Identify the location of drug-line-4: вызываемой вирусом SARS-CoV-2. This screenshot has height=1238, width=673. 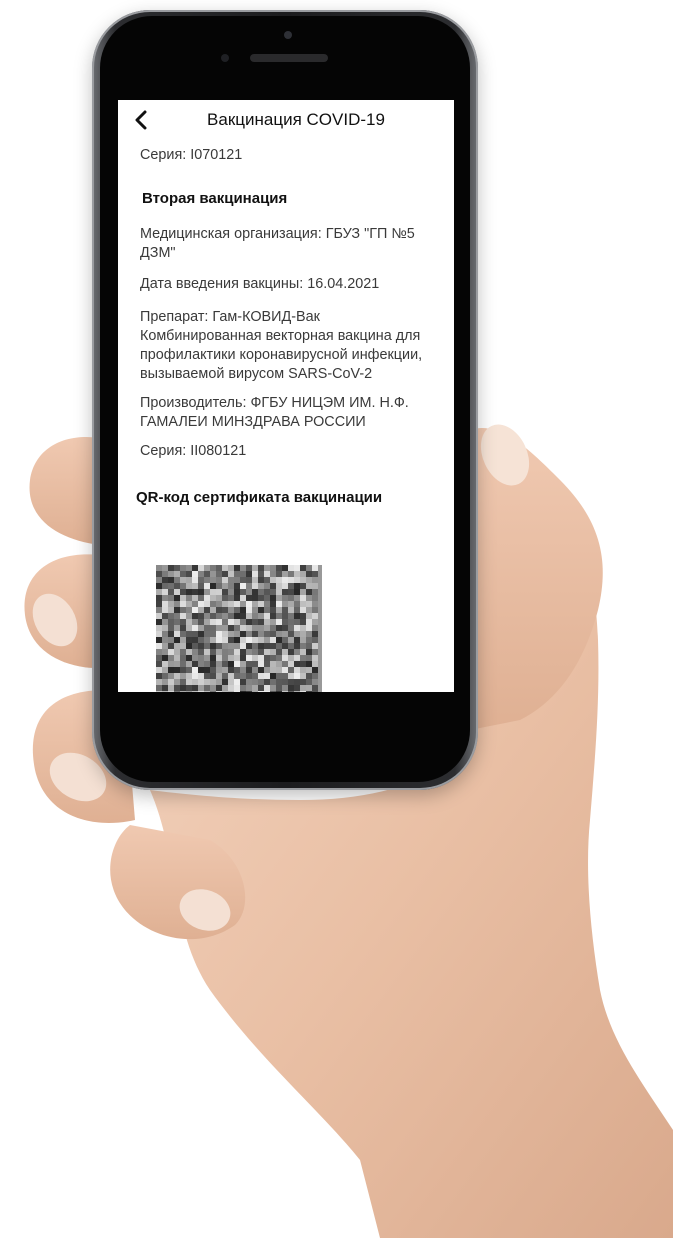
(256, 374).